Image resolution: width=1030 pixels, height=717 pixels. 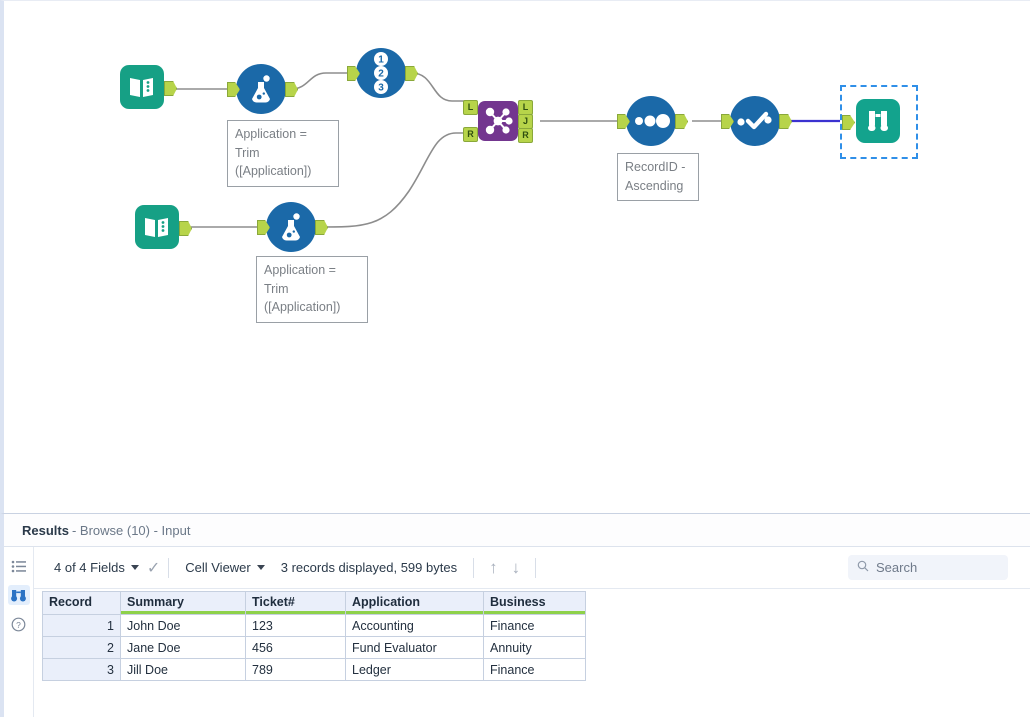 I want to click on table-row: 3 Jill Doe 789 Ledger Finance, so click(x=314, y=669).